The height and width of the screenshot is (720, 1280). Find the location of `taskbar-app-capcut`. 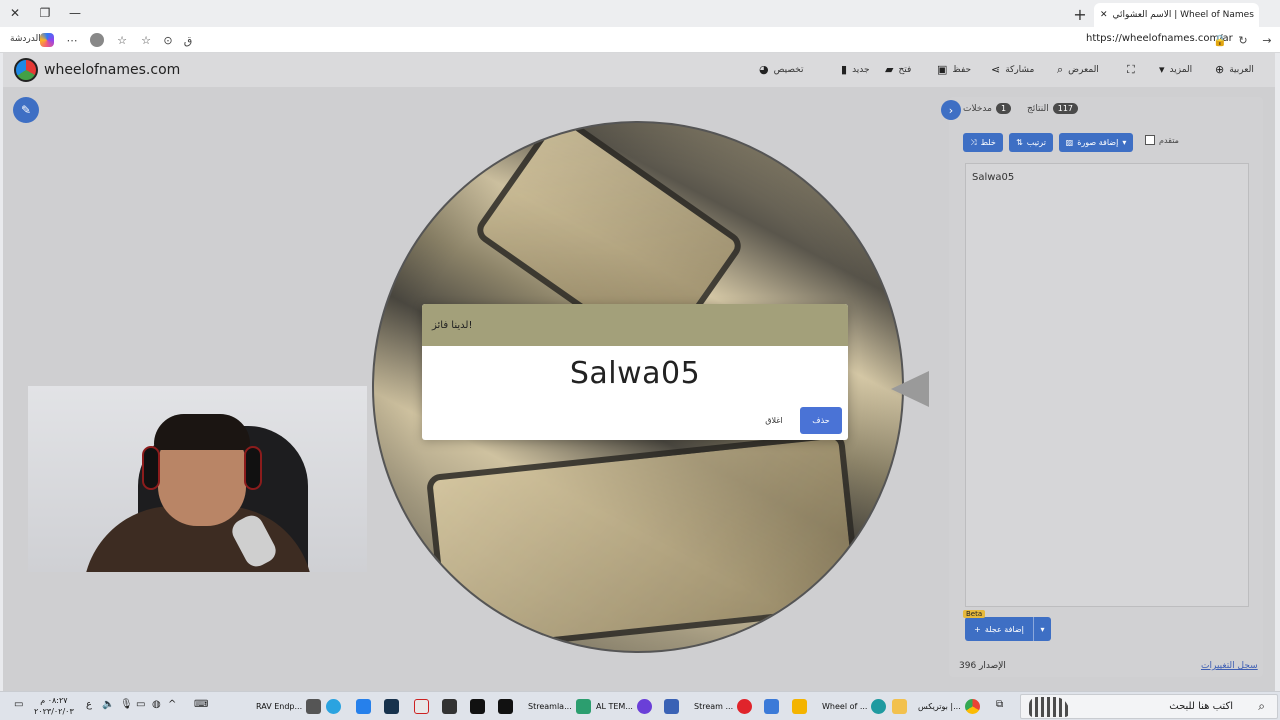

taskbar-app-capcut is located at coordinates (477, 706).